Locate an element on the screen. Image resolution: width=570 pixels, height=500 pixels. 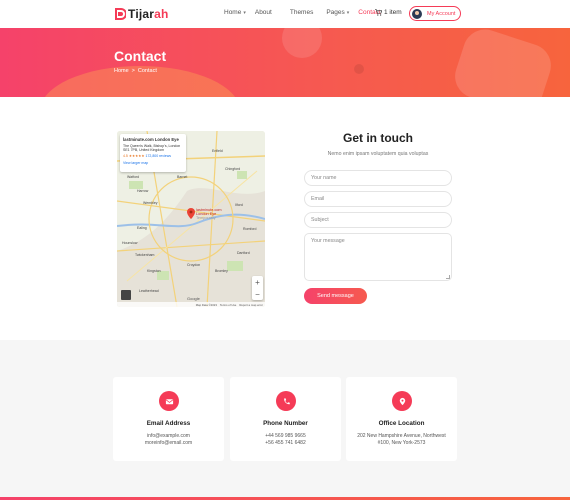
form-title: Get in touch is located at coordinates (378, 138).